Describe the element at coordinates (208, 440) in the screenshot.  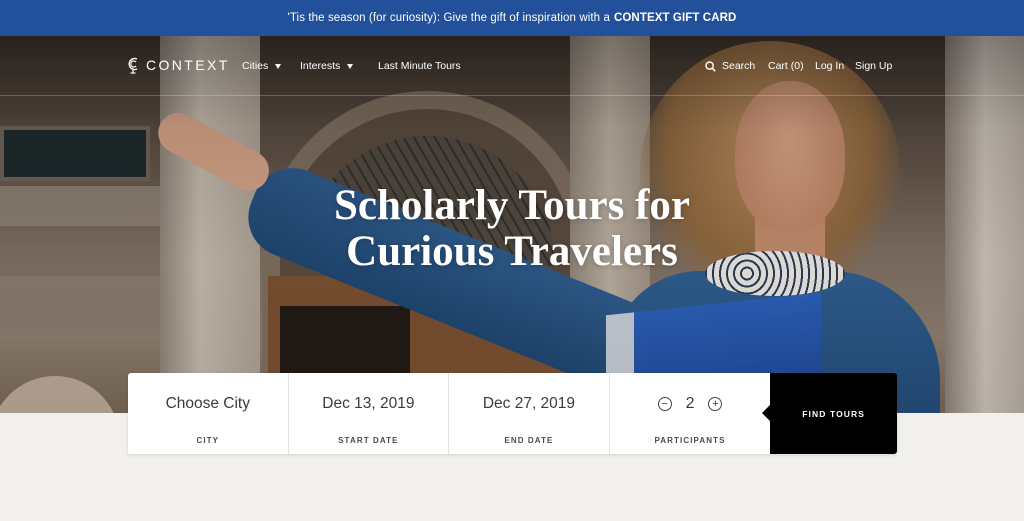
I see `city-label: CITY` at that location.